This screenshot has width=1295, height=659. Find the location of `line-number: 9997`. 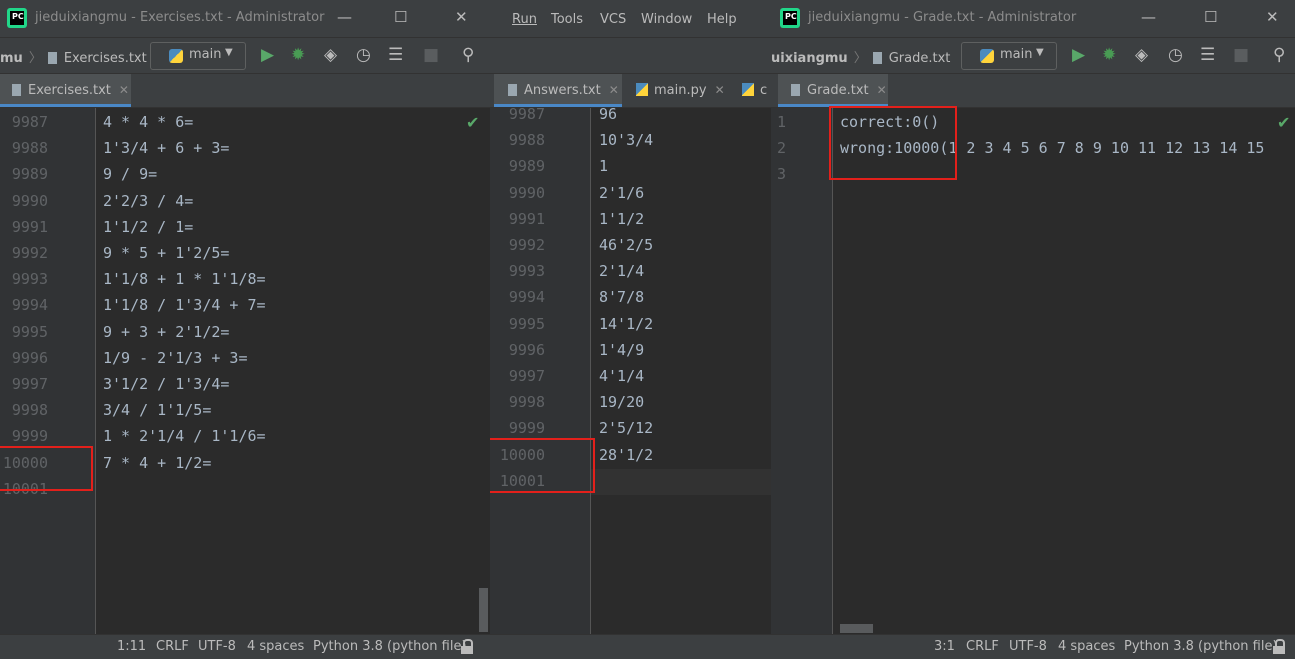

line-number: 9997 is located at coordinates (29, 384).